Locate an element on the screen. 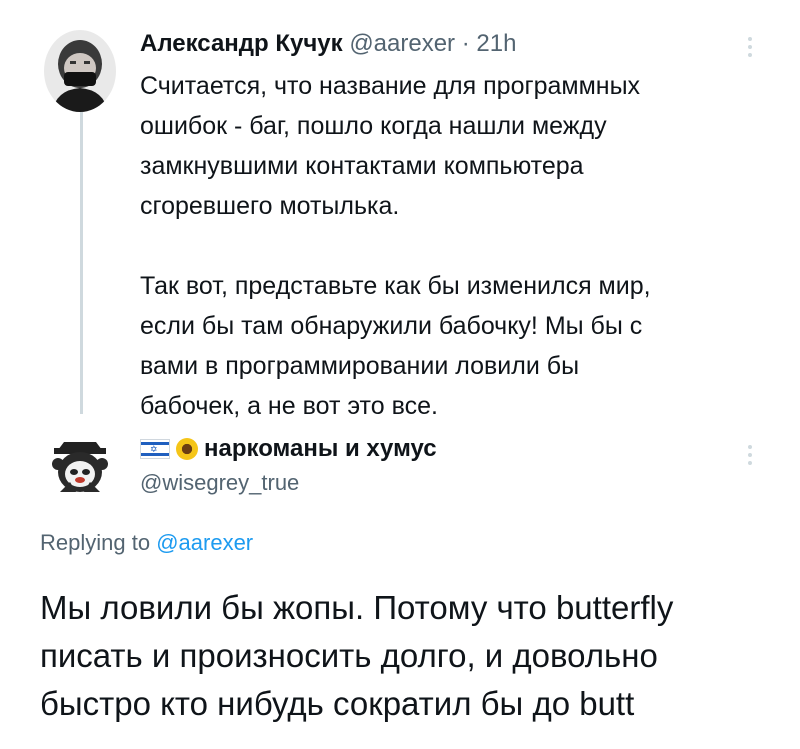 Image resolution: width=800 pixels, height=749 pixels. tweet-text-line: ошибок - баг, пошло когда нашли между is located at coordinates (373, 126).